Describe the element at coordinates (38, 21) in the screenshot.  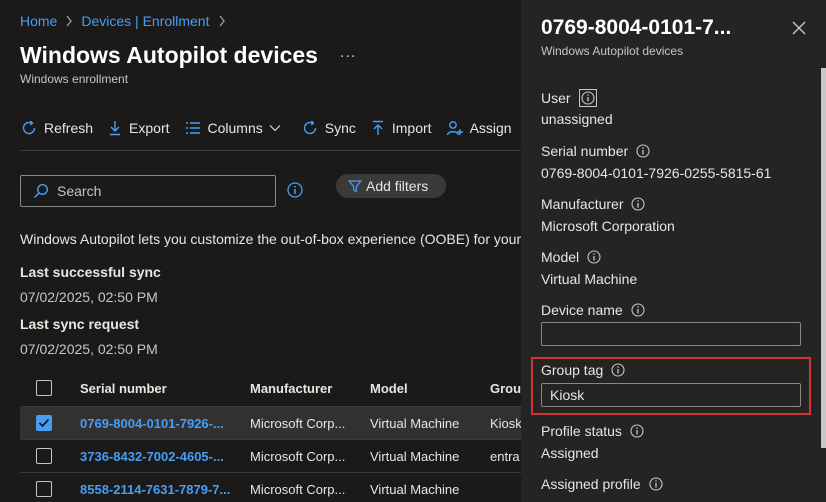
I see `breadcrumb-home: Home` at that location.